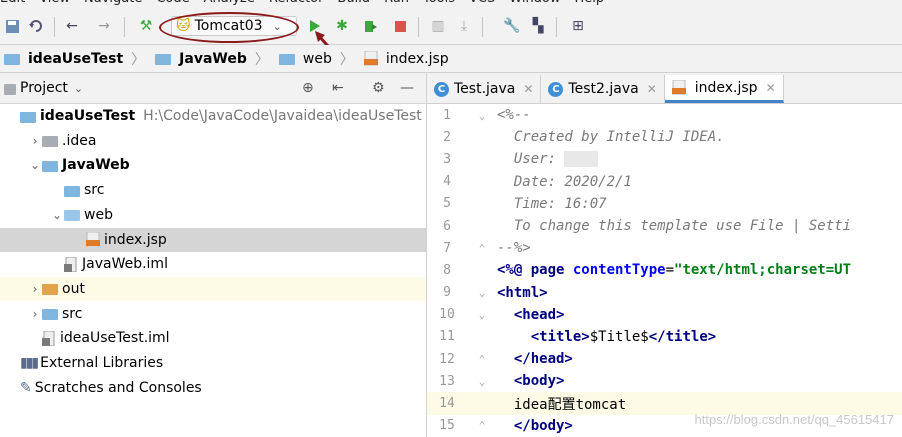 The image size is (902, 437). I want to click on menu-item-edit: Edit, so click(12, 3).